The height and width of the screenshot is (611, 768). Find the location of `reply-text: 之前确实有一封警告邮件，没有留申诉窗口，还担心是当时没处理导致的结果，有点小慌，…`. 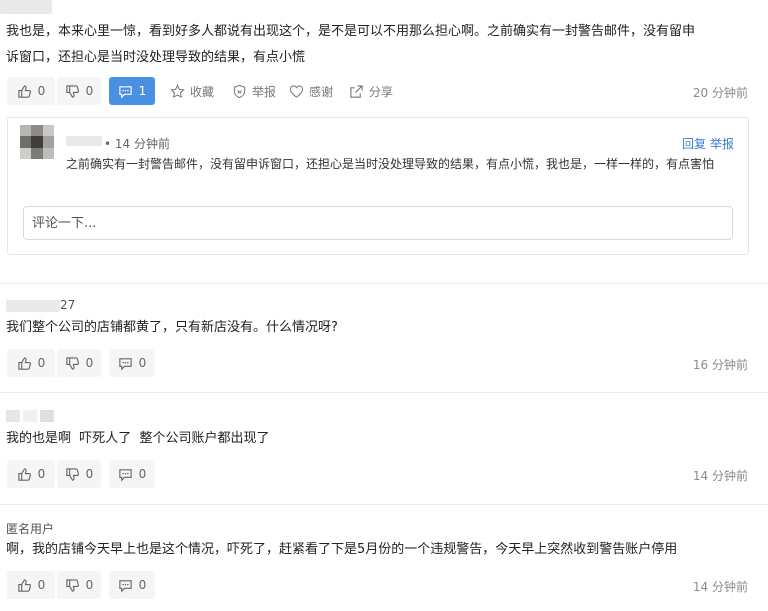

reply-text: 之前确实有一封警告邮件，没有留申诉窗口，还担心是当时没处理导致的结果，有点小慌，… is located at coordinates (390, 164).